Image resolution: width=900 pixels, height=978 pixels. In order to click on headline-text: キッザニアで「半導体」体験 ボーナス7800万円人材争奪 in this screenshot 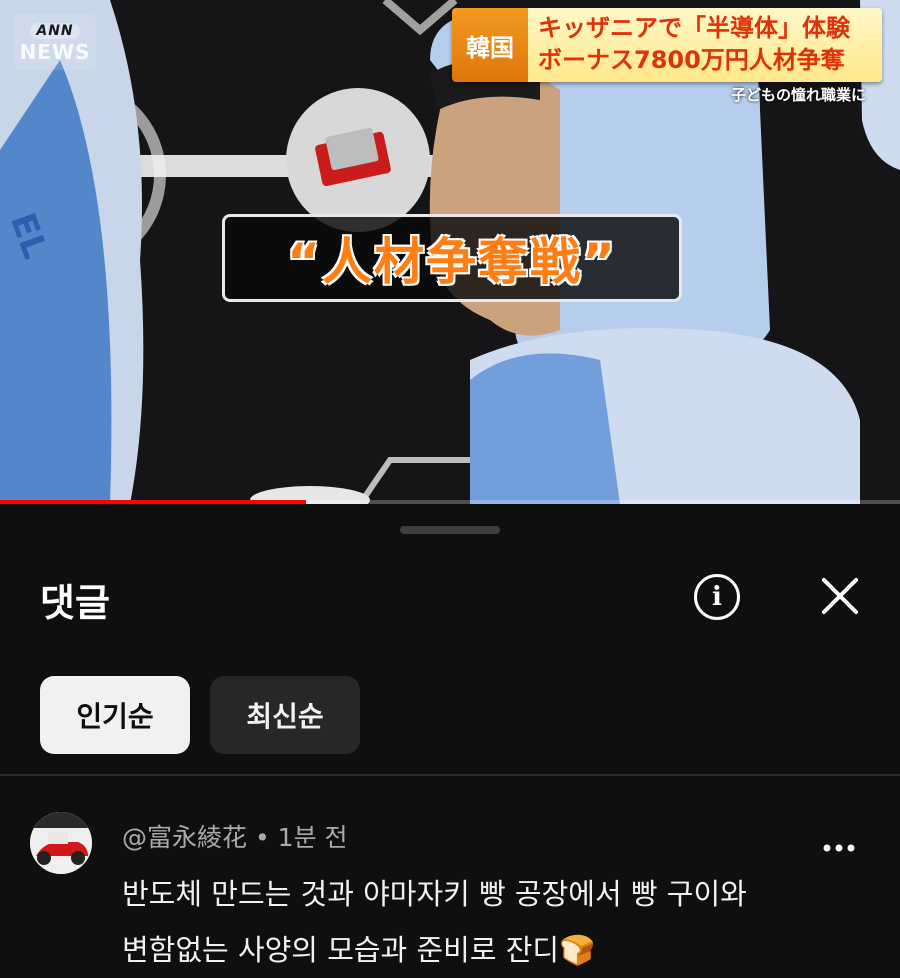, I will do `click(705, 45)`.